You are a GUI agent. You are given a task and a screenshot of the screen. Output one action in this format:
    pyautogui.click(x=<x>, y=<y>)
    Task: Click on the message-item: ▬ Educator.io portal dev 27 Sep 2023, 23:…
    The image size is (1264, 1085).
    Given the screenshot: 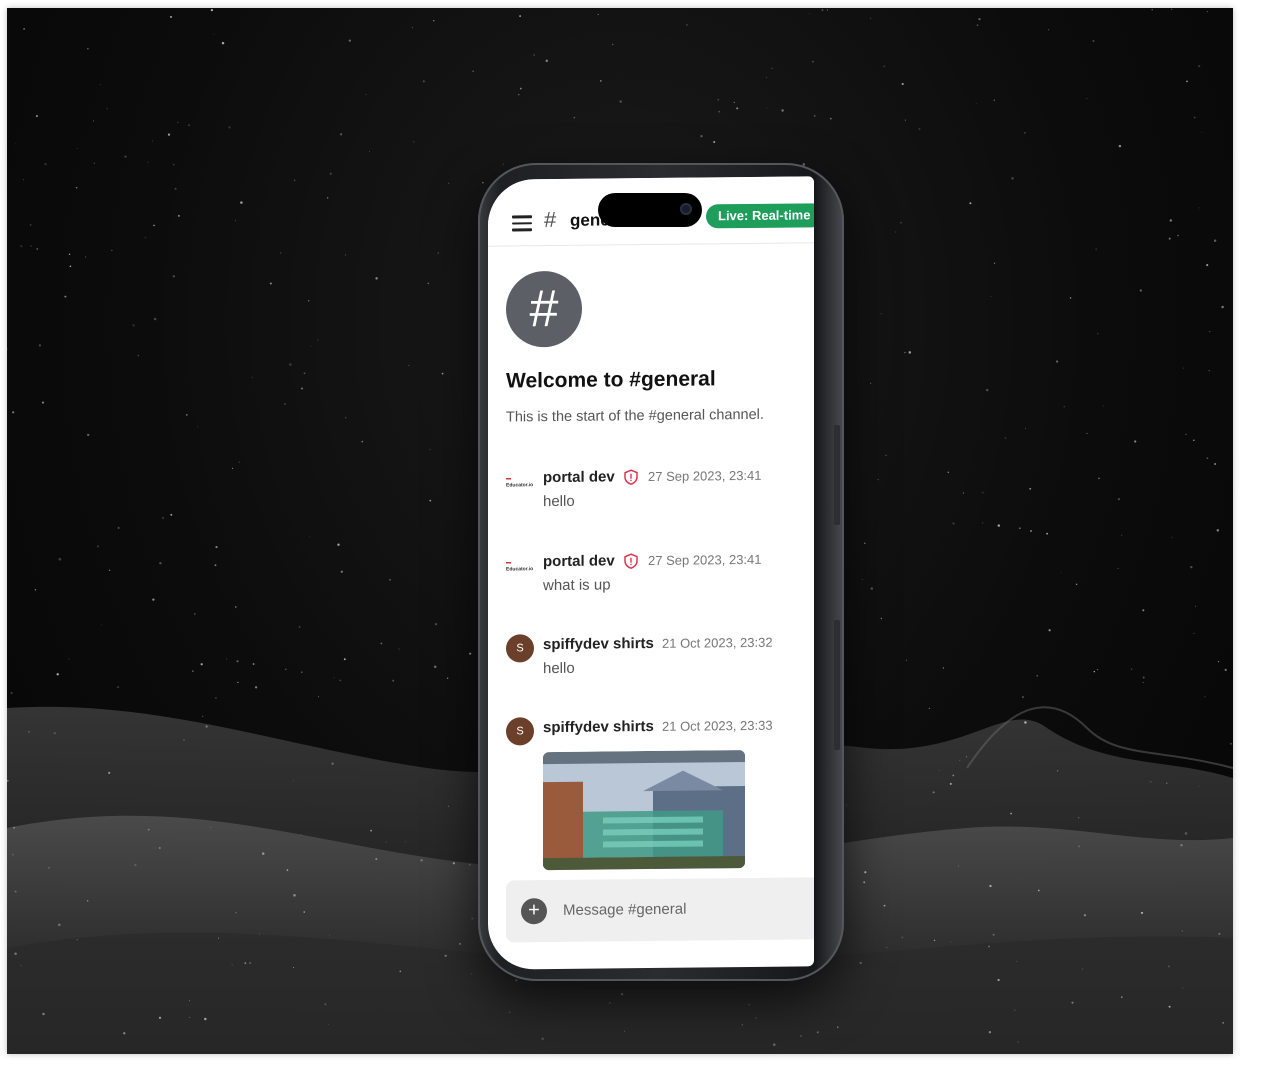 What is the action you would take?
    pyautogui.click(x=656, y=487)
    